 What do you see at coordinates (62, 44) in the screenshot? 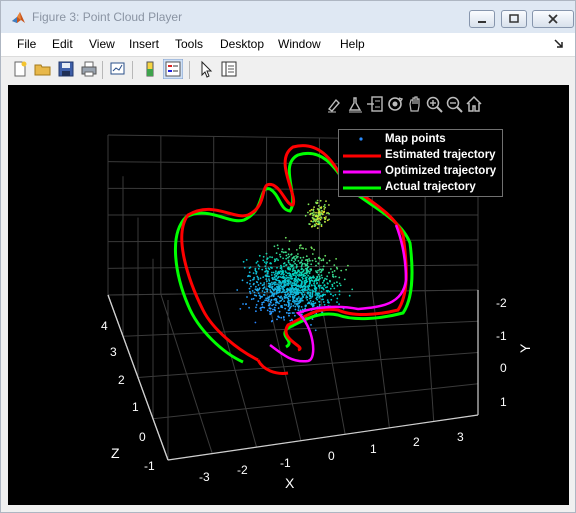
I see `menu-edit: Edit` at bounding box center [62, 44].